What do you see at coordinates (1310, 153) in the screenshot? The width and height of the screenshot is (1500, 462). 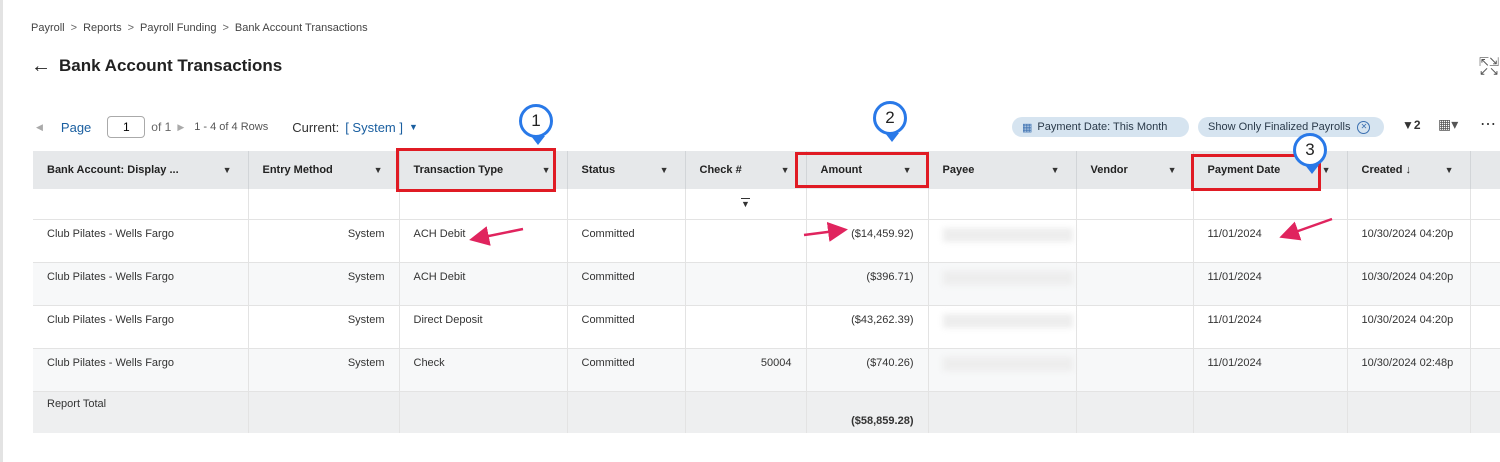 I see `annotation-marker-3: 3` at bounding box center [1310, 153].